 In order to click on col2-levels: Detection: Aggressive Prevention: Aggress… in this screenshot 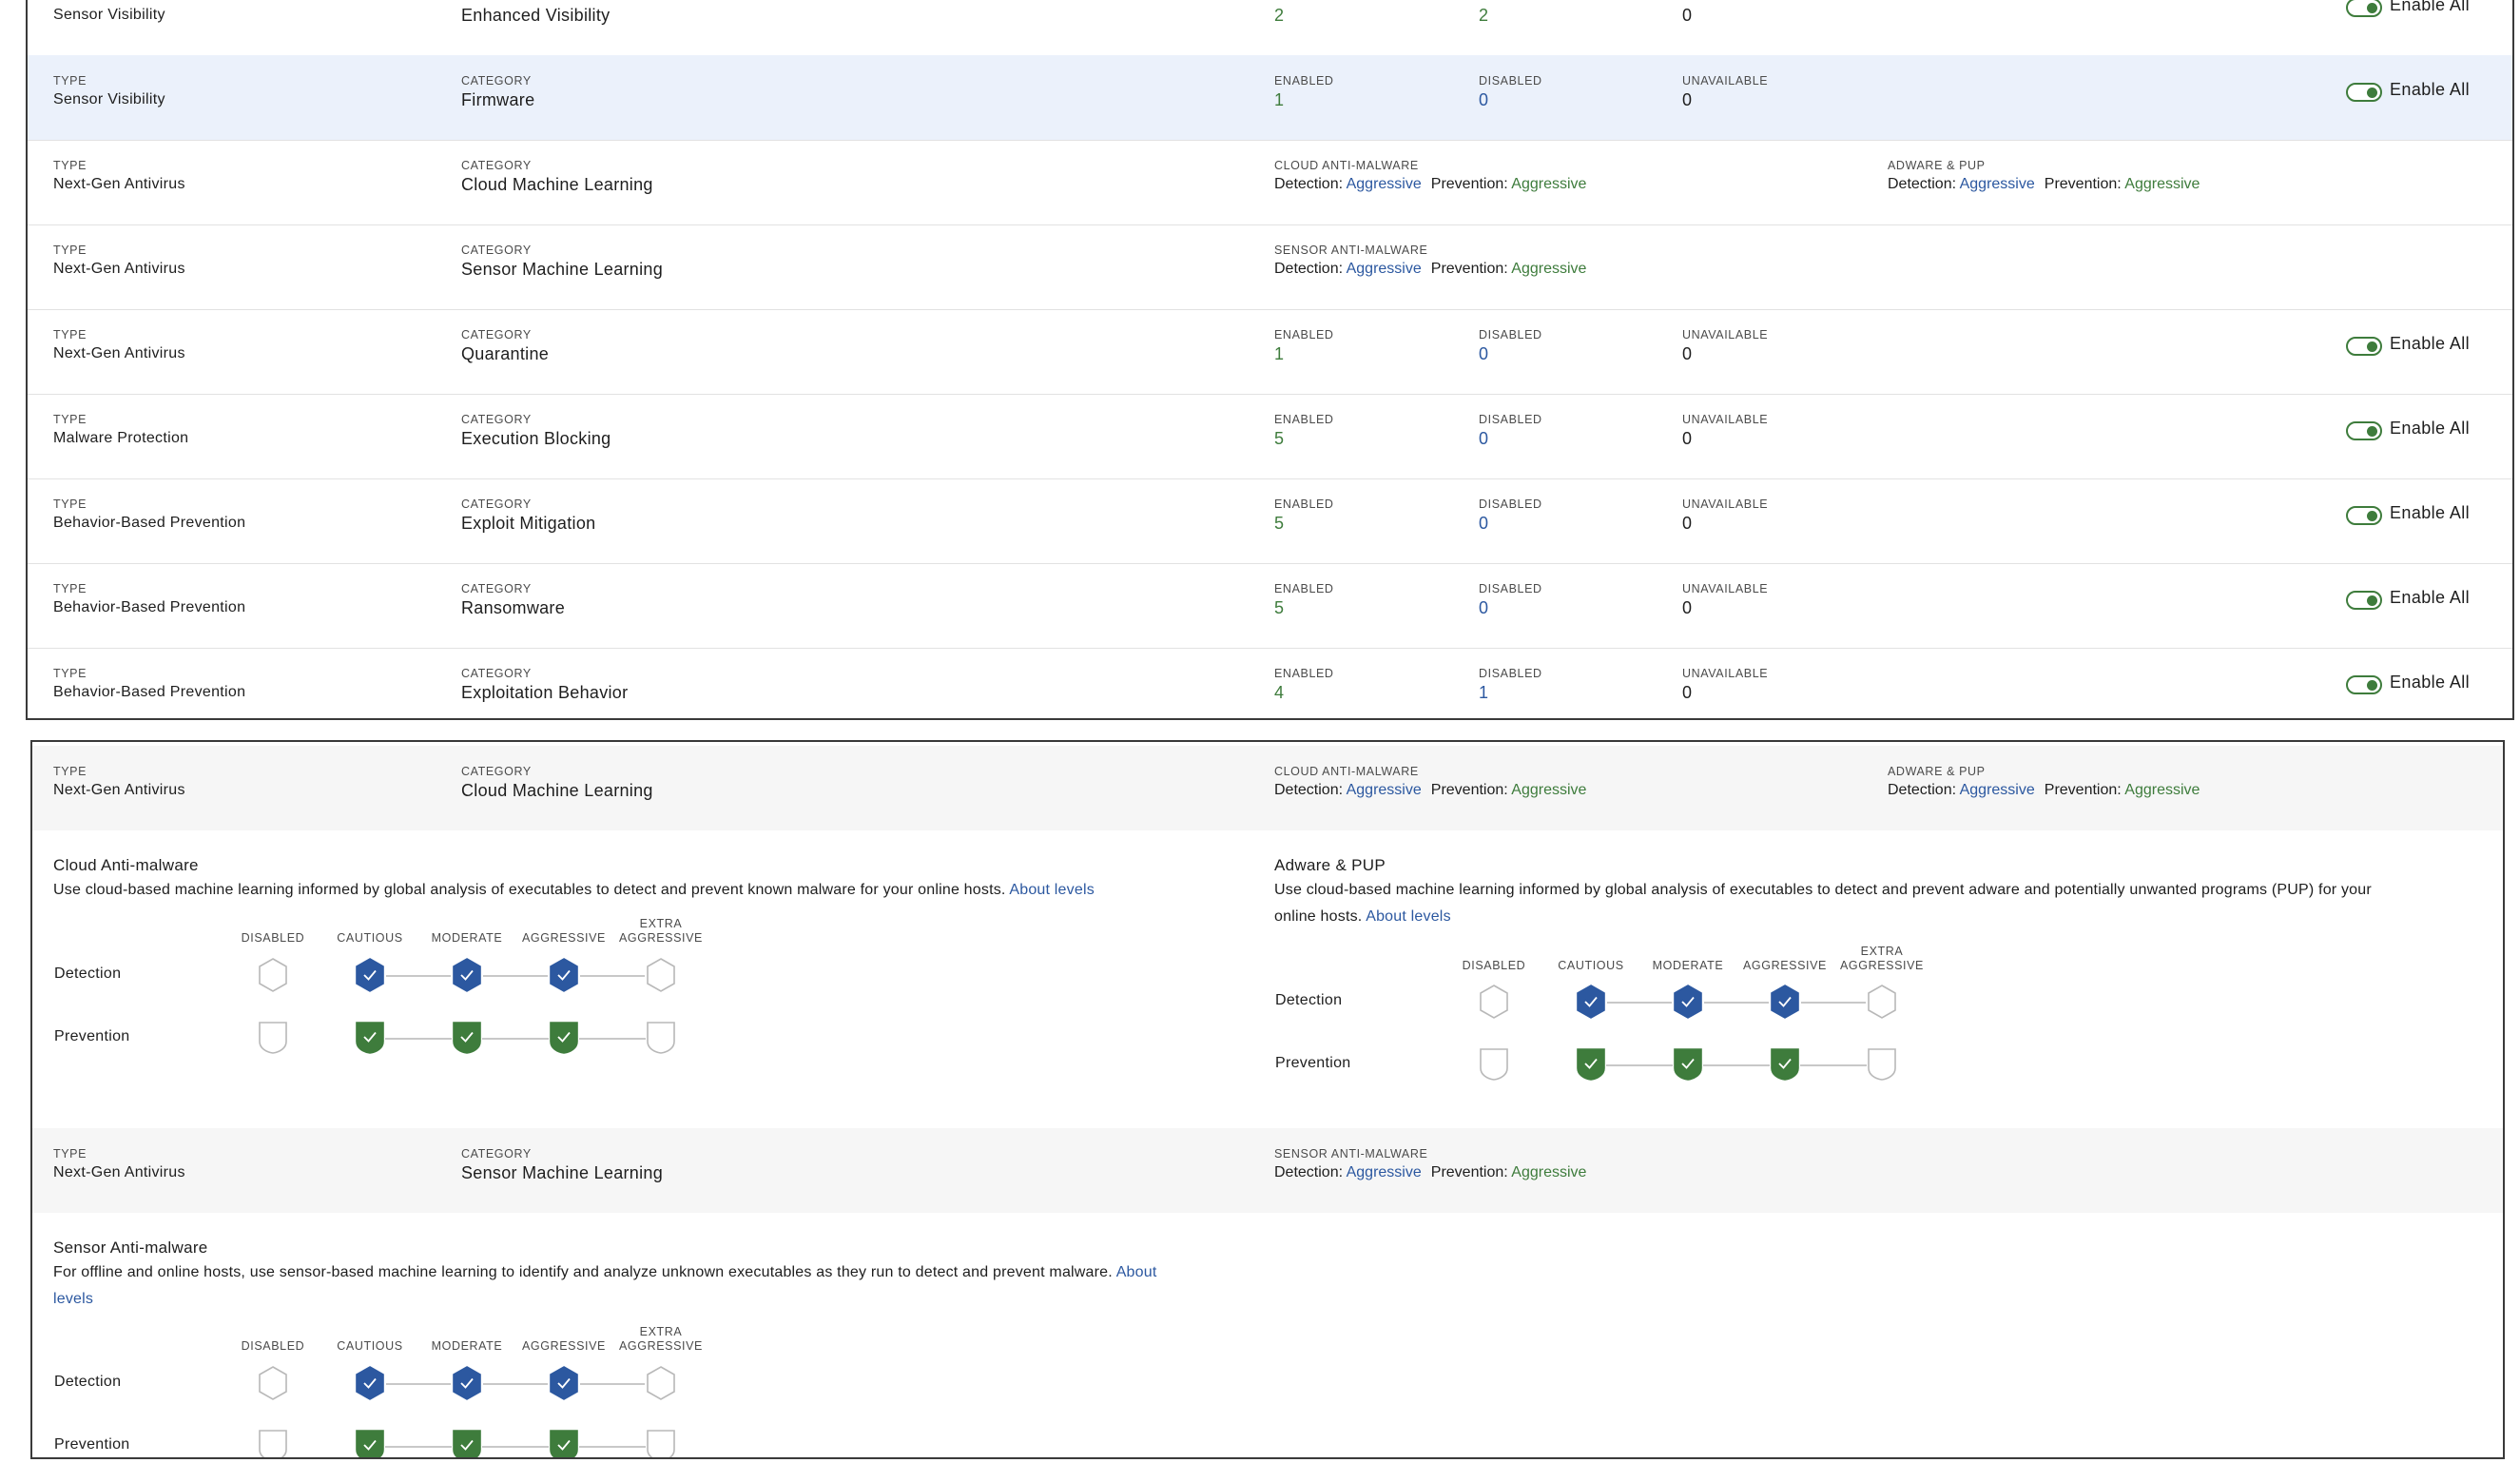, I will do `click(2044, 184)`.